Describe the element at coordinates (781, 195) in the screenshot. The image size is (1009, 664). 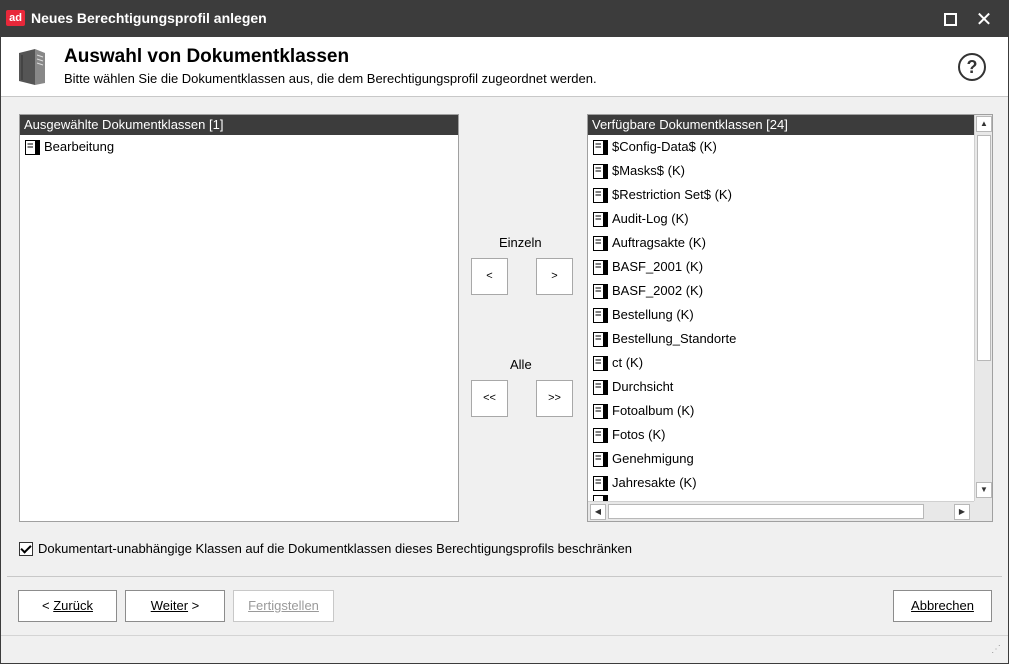
I see `list-item: $Restriction Set$ (K)` at that location.